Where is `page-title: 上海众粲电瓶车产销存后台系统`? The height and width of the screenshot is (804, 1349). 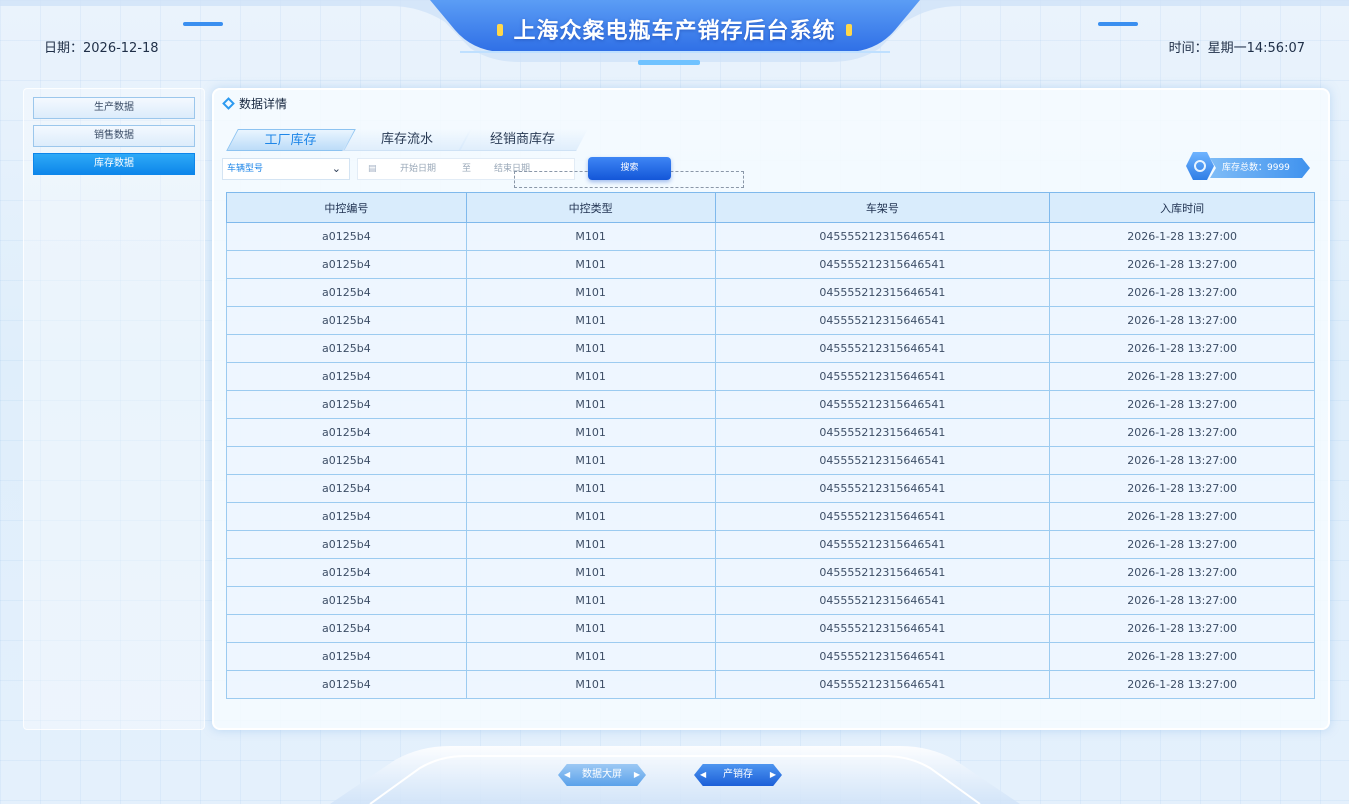 page-title: 上海众粲电瓶车产销存后台系统 is located at coordinates (674, 29).